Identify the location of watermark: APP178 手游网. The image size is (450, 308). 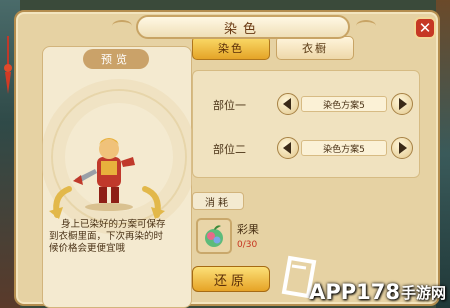
(377, 292).